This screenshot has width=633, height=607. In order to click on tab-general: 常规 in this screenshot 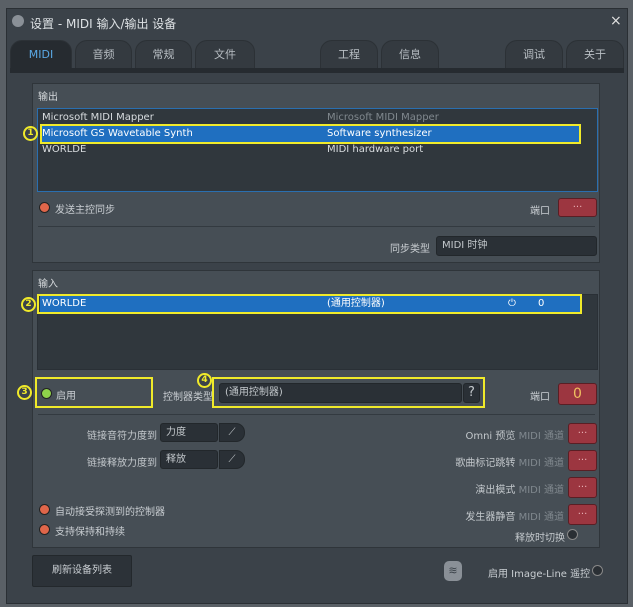, I will do `click(163, 54)`.